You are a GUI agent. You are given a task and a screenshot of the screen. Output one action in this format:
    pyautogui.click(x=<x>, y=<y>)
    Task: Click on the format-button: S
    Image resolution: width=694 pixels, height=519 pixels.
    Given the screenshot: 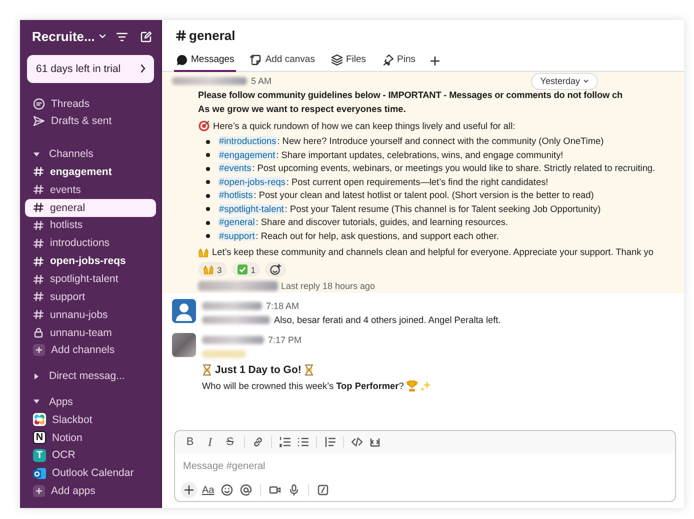 What is the action you would take?
    pyautogui.click(x=230, y=442)
    